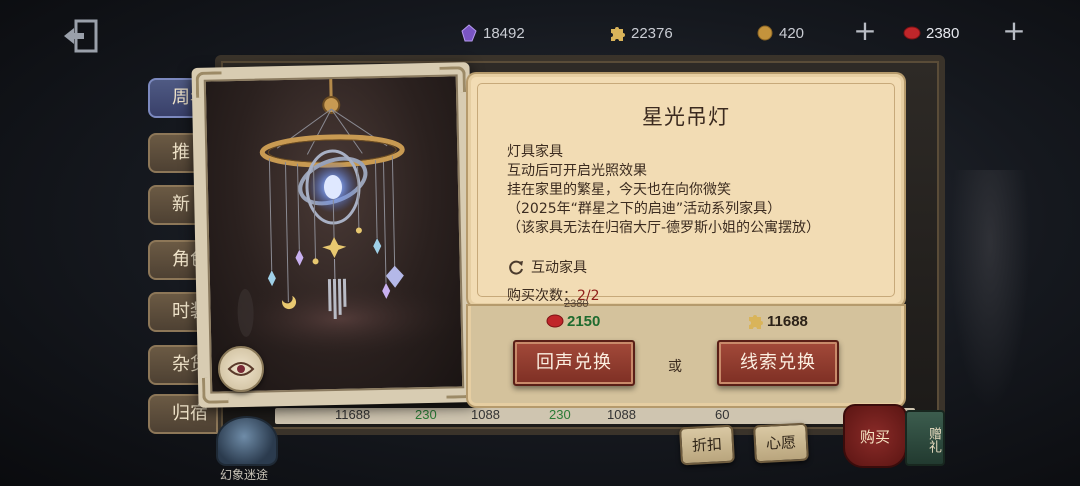 The image size is (1080, 486). Describe the element at coordinates (559, 268) in the screenshot. I see `tag-label: 互动家具` at that location.